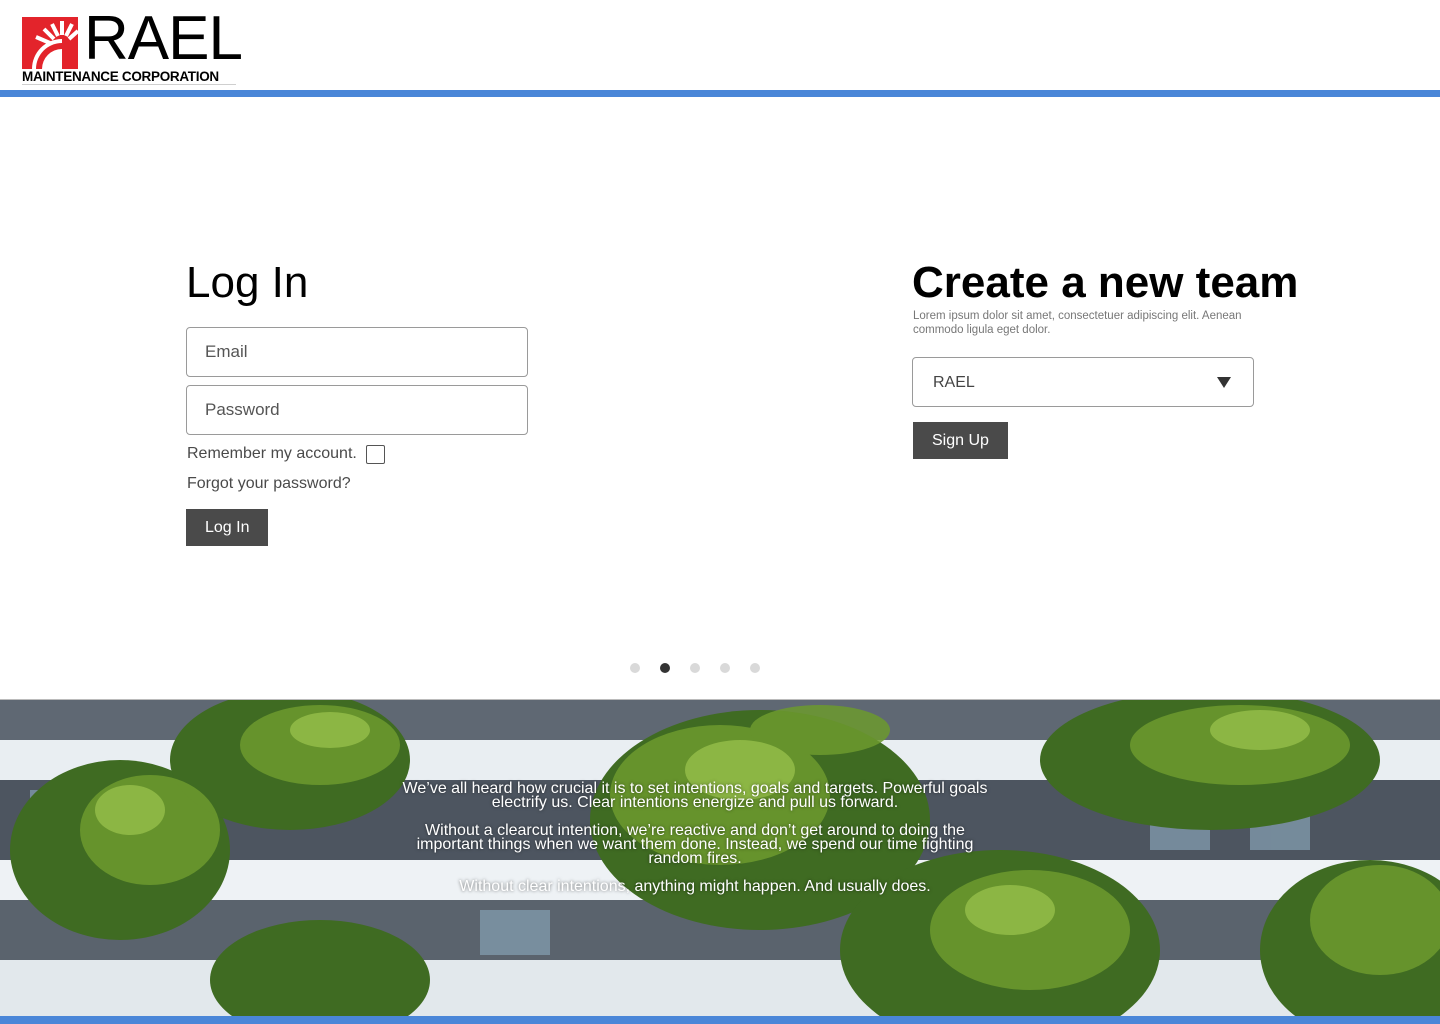  I want to click on email-field, so click(357, 352).